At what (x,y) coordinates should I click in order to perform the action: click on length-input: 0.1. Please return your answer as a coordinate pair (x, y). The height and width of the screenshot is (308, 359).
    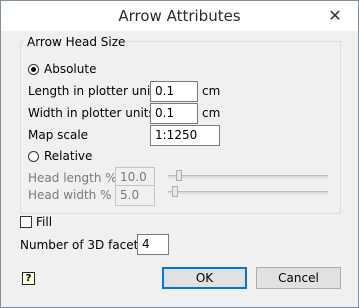
    Looking at the image, I should click on (174, 91).